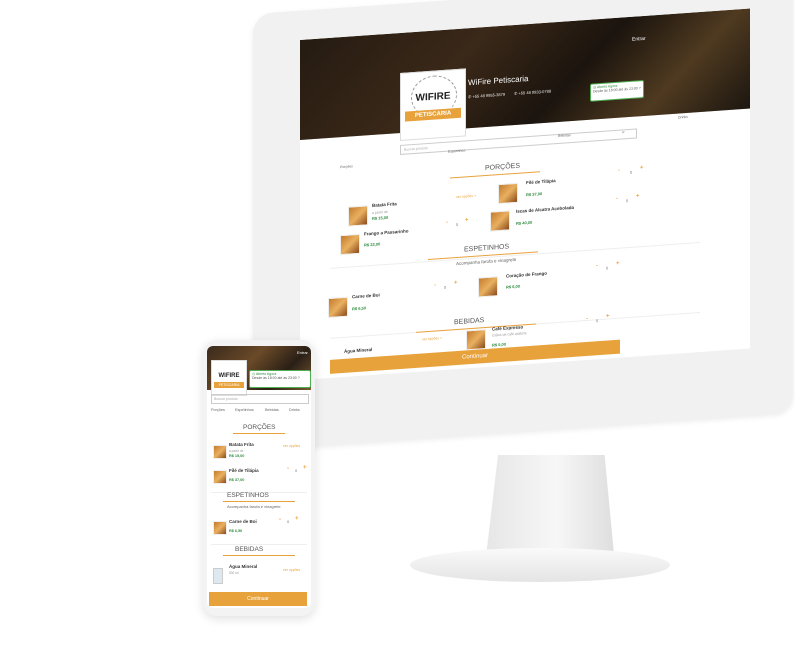  Describe the element at coordinates (249, 549) in the screenshot. I see `mobile-section-title-bebidas: BEBIDAS` at that location.